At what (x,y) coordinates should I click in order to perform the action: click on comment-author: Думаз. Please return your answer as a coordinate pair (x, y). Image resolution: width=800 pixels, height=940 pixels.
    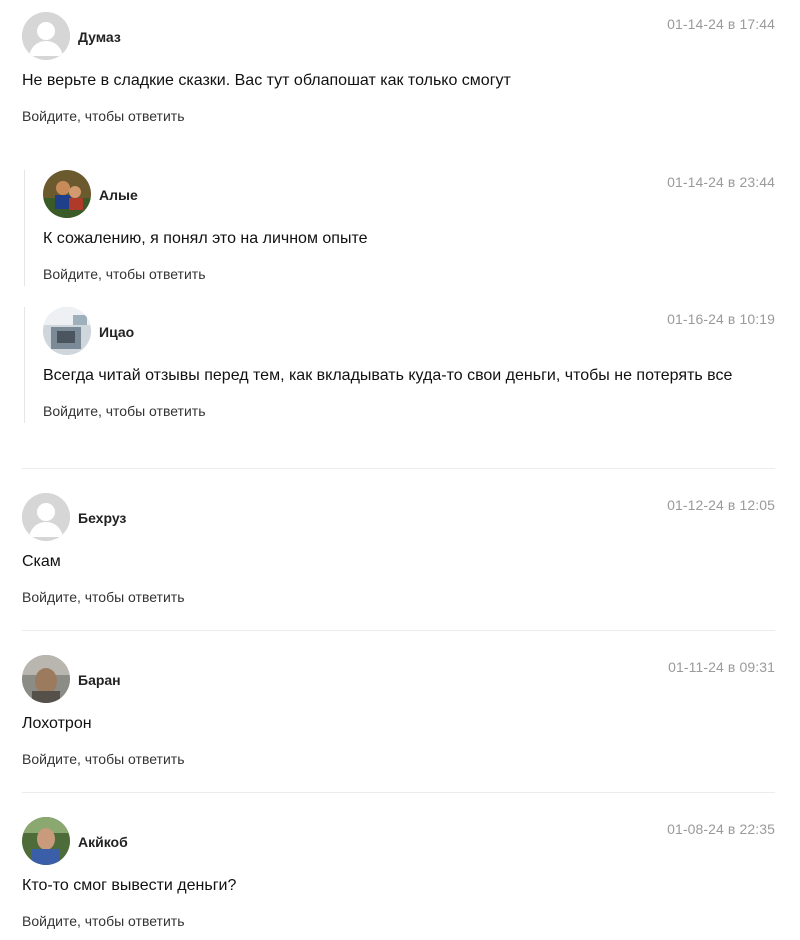
    Looking at the image, I should click on (99, 37).